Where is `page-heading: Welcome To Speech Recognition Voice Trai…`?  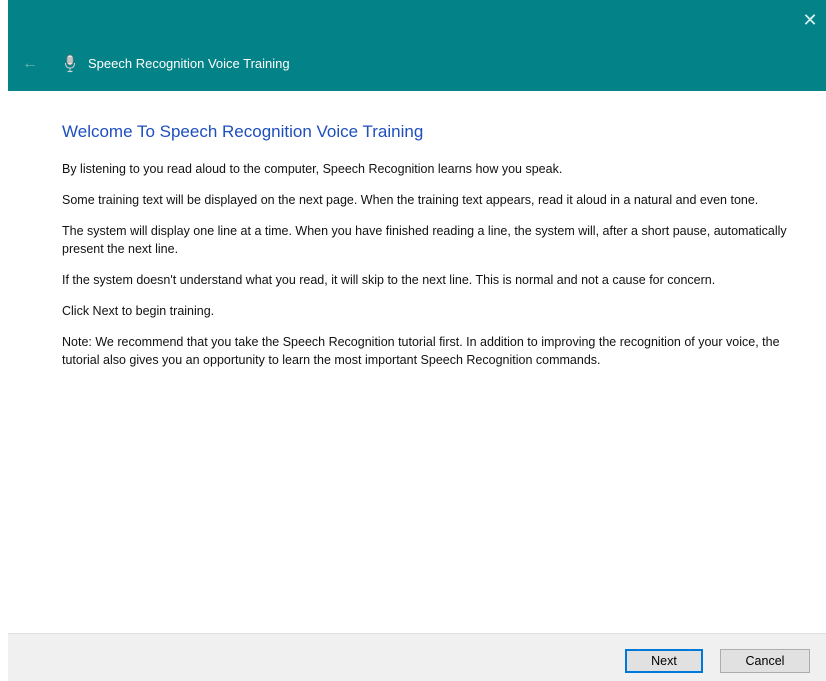
page-heading: Welcome To Speech Recognition Voice Trai… is located at coordinates (243, 131).